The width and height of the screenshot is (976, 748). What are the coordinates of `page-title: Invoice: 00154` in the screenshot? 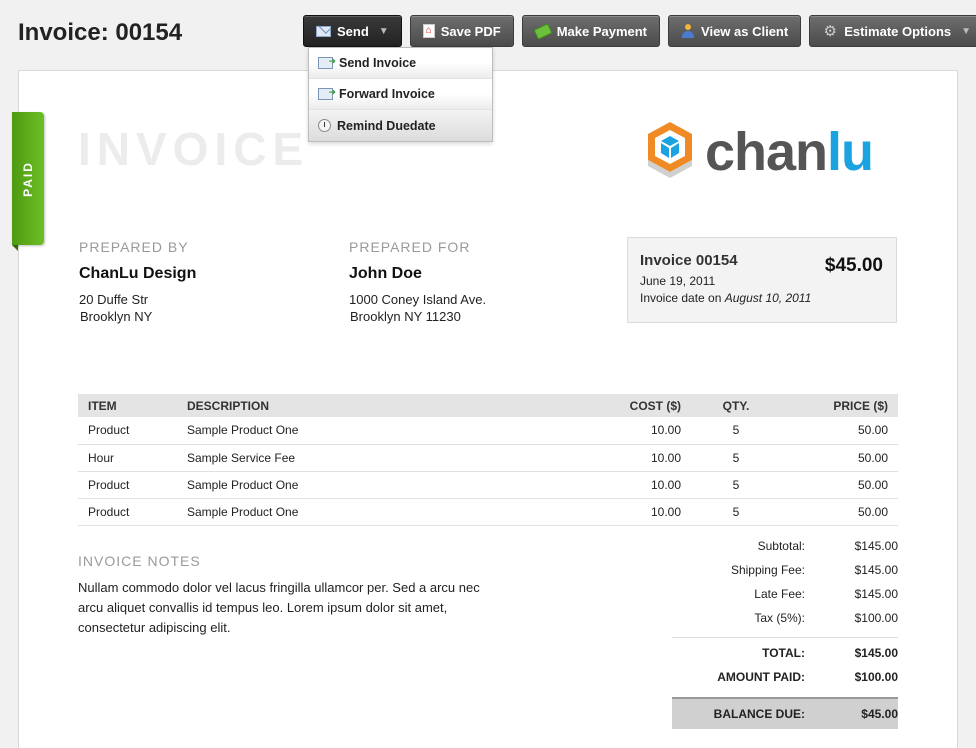 It's located at (100, 32).